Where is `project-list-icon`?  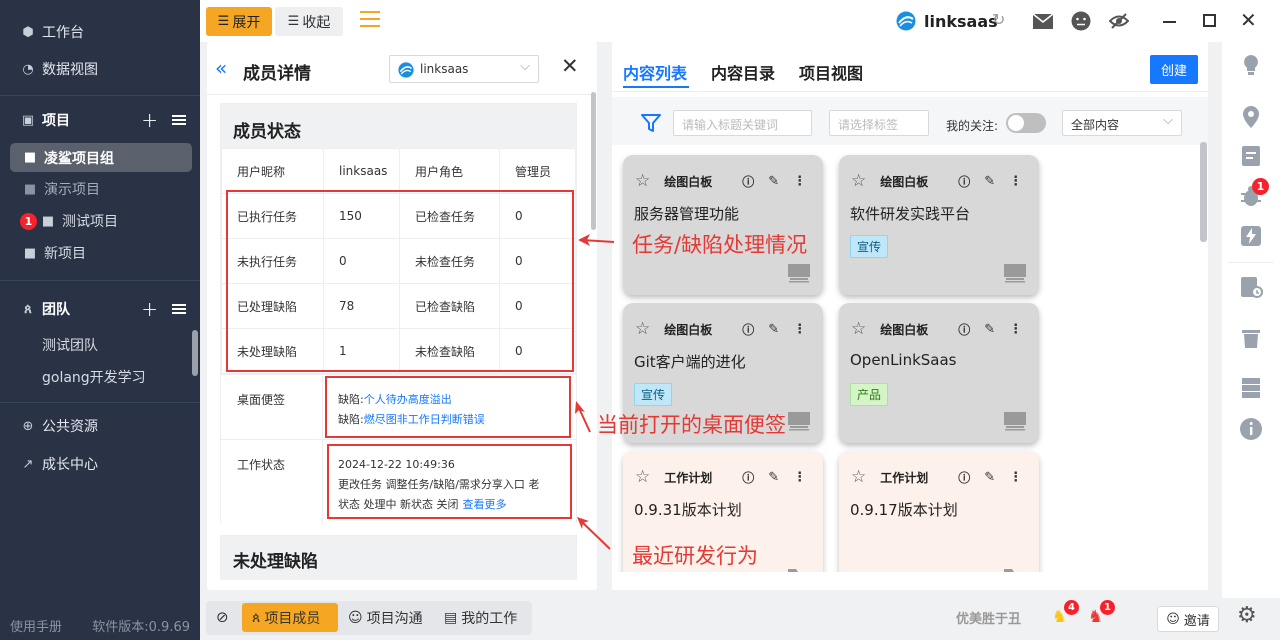
project-list-icon is located at coordinates (179, 120).